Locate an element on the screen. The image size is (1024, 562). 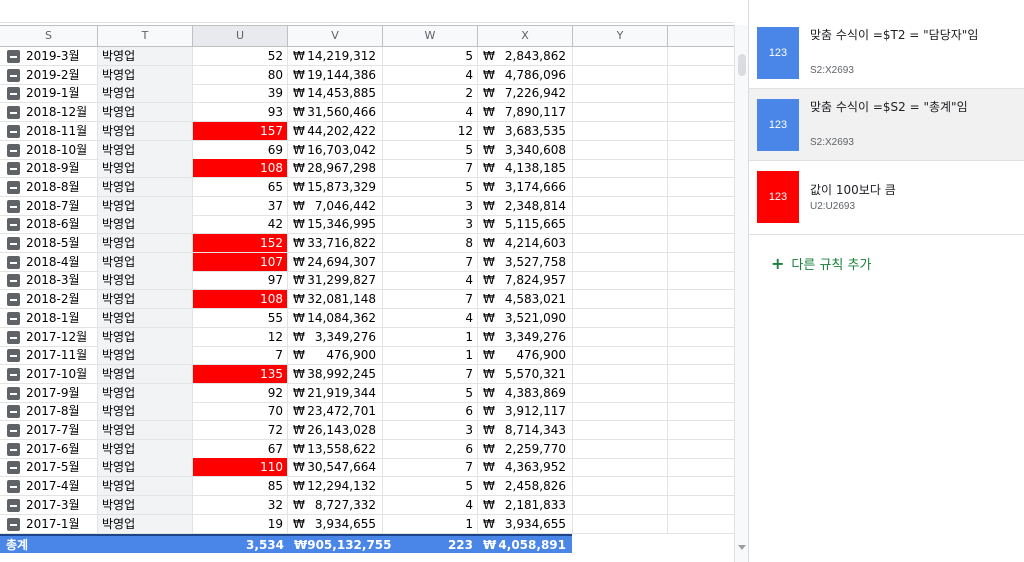
cell-amount: ₩12,294,132 is located at coordinates (335, 486).